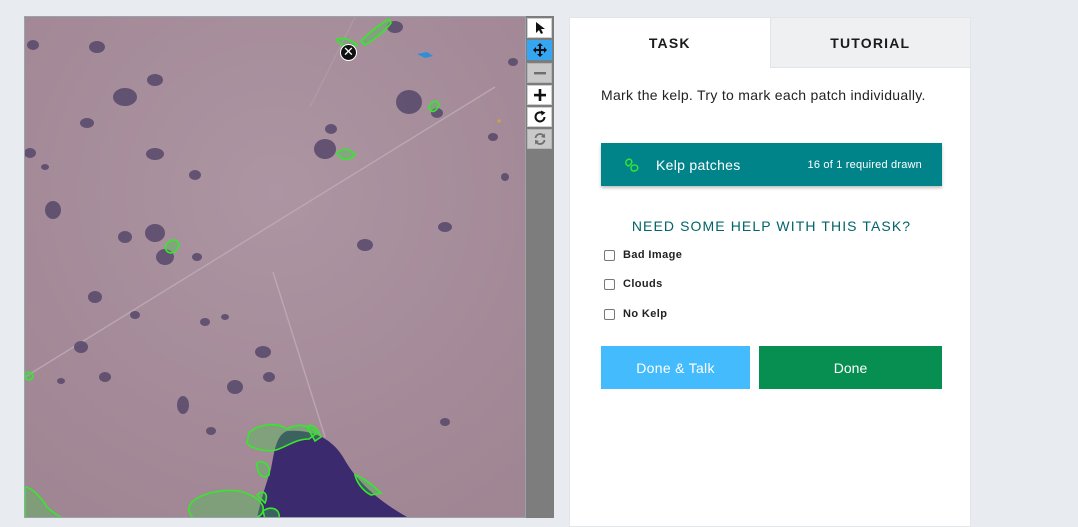 This screenshot has width=1078, height=527. I want to click on zoom-in-button, so click(539, 95).